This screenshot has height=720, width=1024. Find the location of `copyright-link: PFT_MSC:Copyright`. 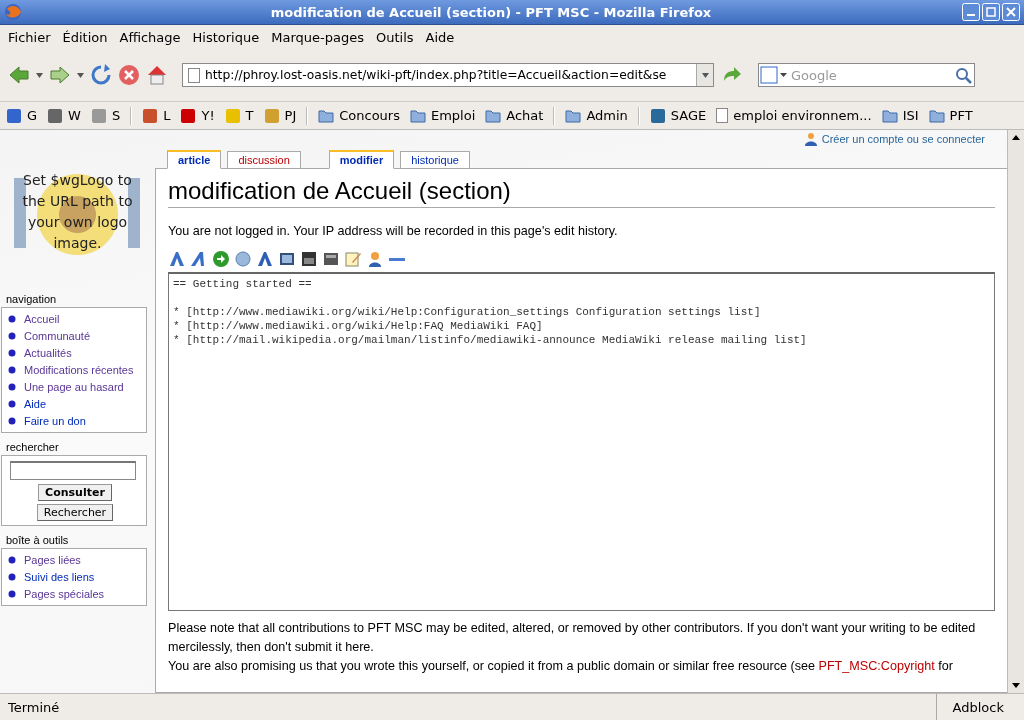

copyright-link: PFT_MSC:Copyright is located at coordinates (876, 666).